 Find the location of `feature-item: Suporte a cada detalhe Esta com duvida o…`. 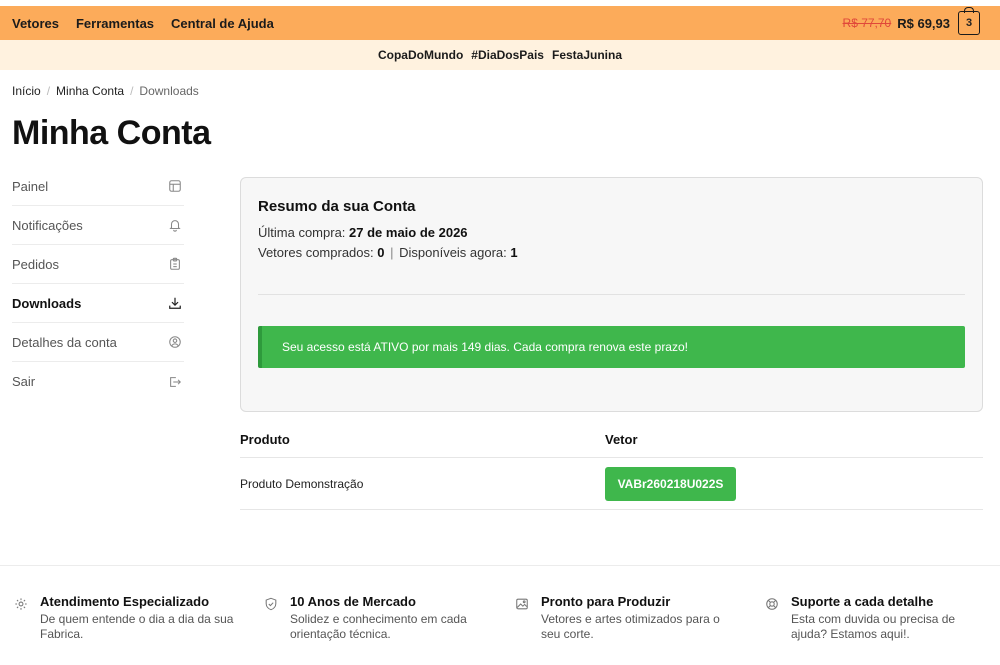

feature-item: Suporte a cada detalhe Esta com duvida o… is located at coordinates (877, 618).